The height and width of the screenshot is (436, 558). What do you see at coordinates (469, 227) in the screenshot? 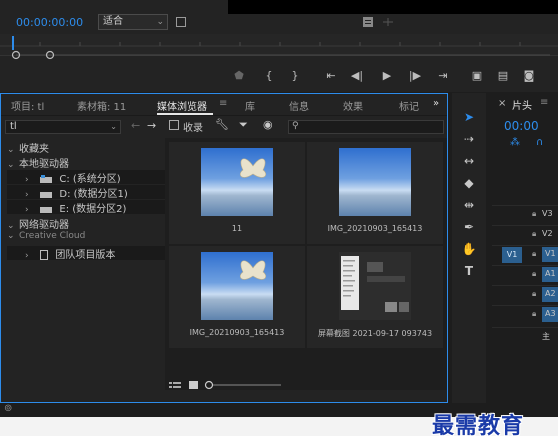
I see `pen-tool-icon: ✒` at bounding box center [469, 227].